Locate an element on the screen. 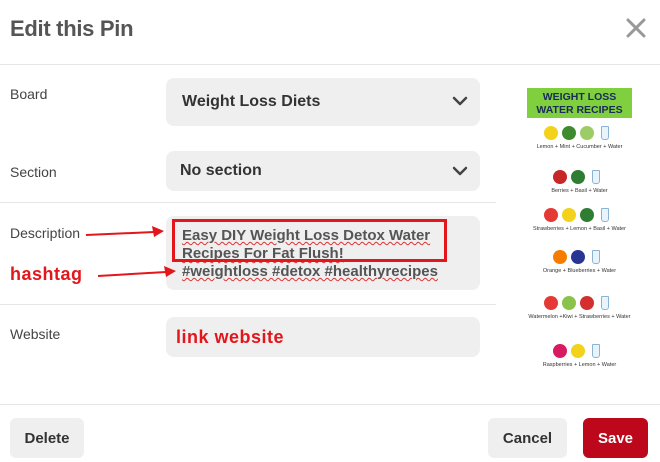 The height and width of the screenshot is (462, 660). board-label: Board is located at coordinates (29, 94).